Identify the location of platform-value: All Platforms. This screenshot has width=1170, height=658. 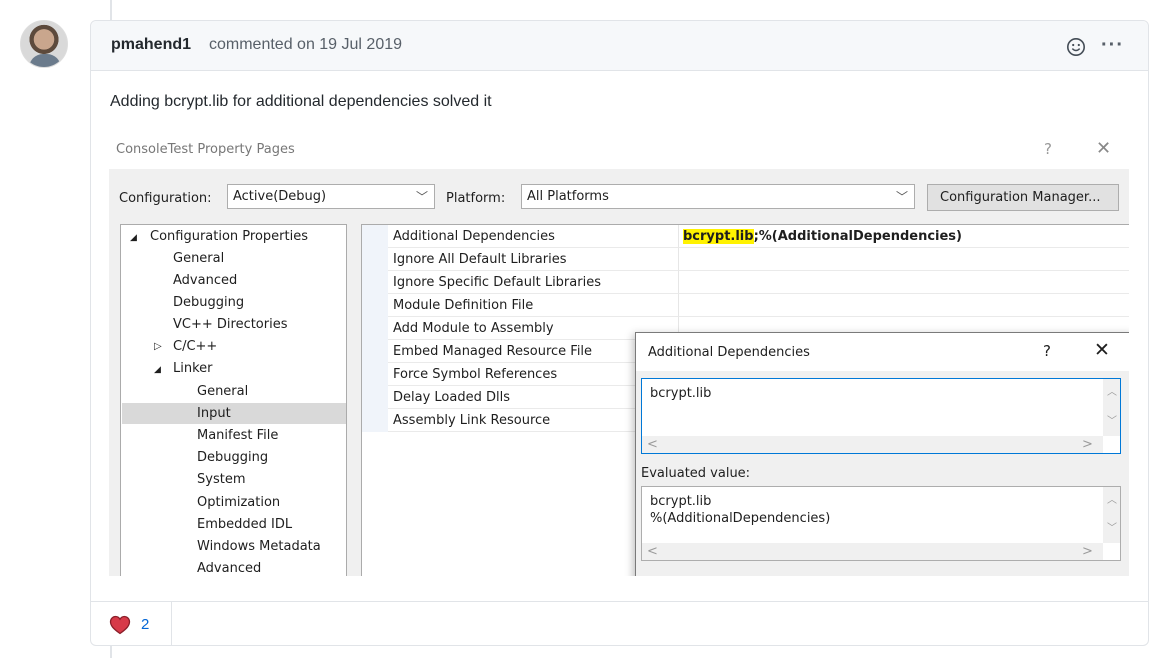
(568, 196).